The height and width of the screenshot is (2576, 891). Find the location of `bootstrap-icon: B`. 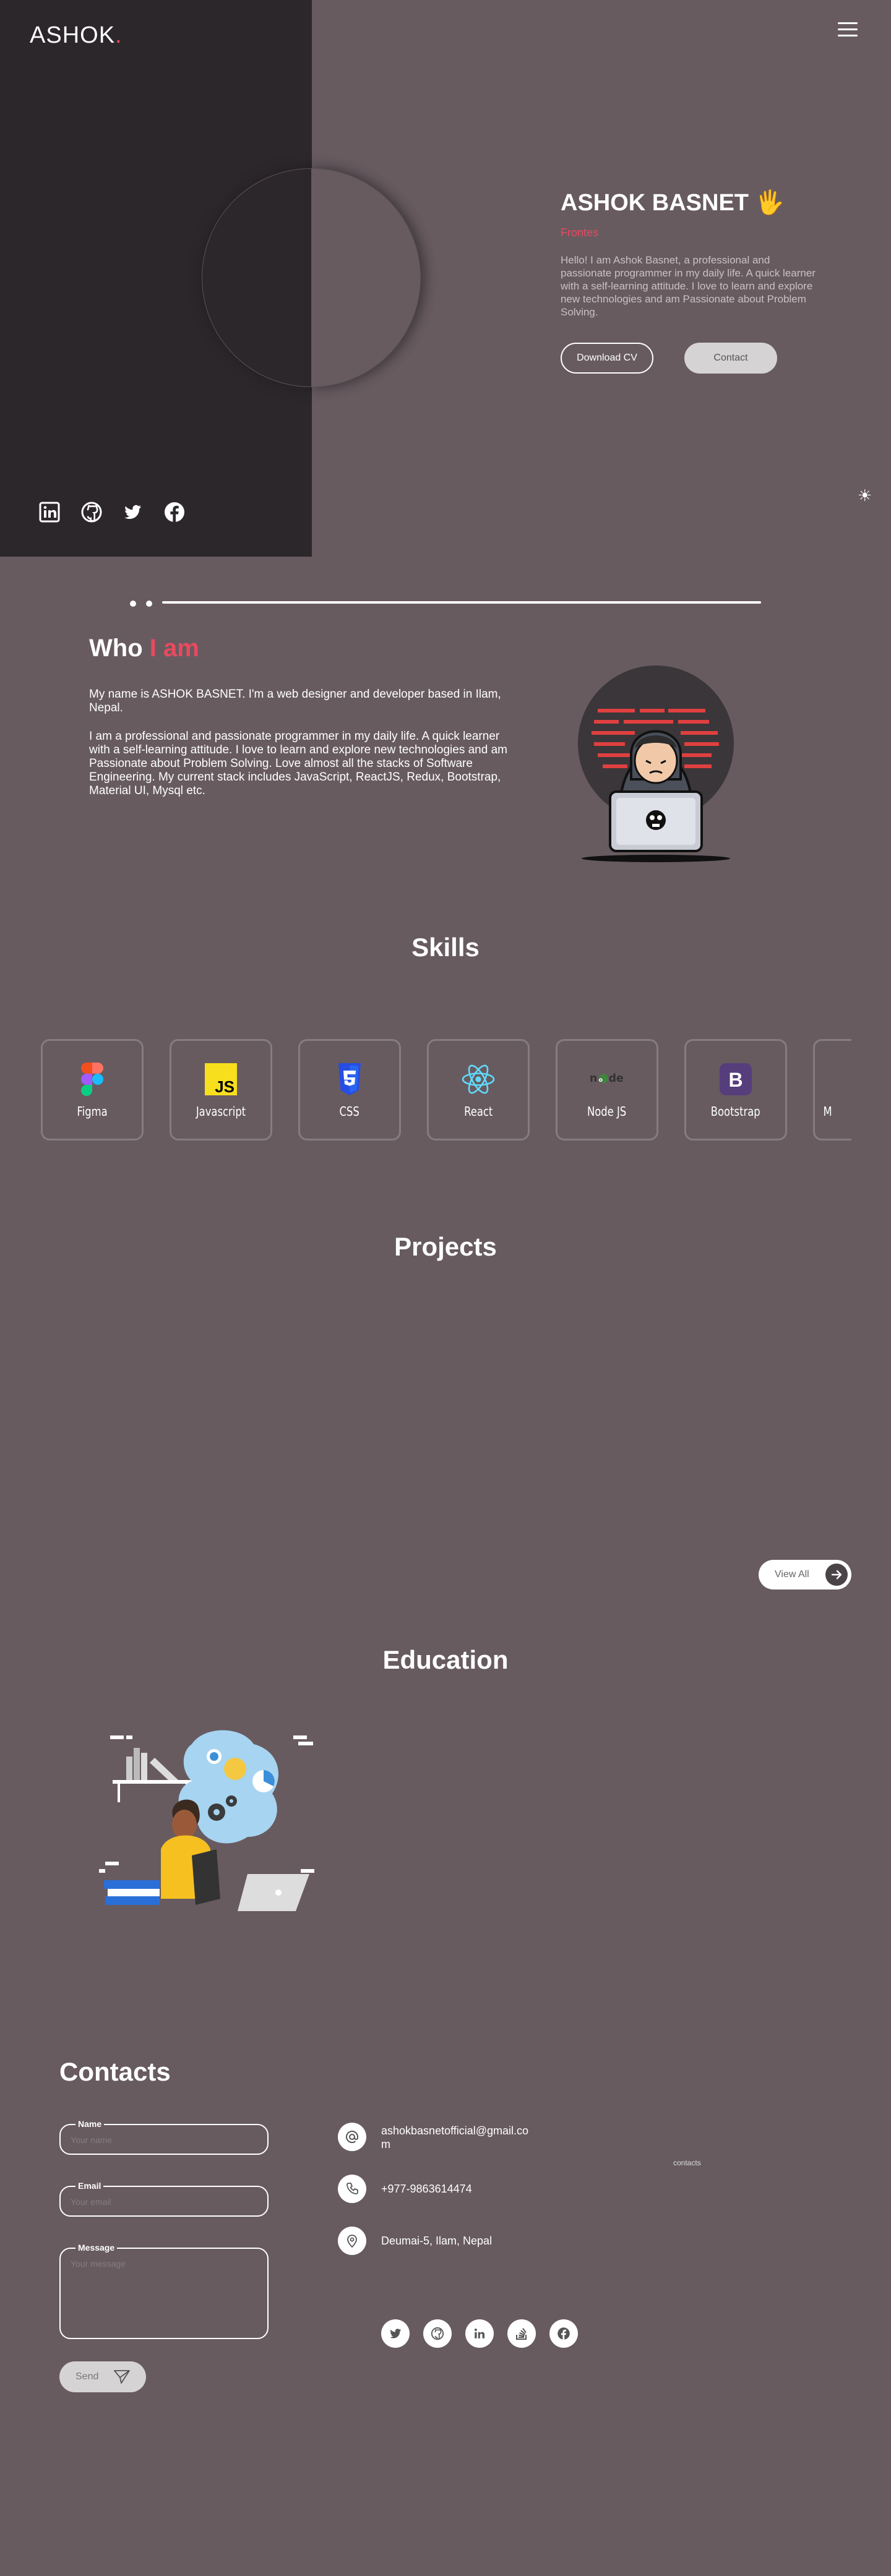

bootstrap-icon: B is located at coordinates (735, 1079).